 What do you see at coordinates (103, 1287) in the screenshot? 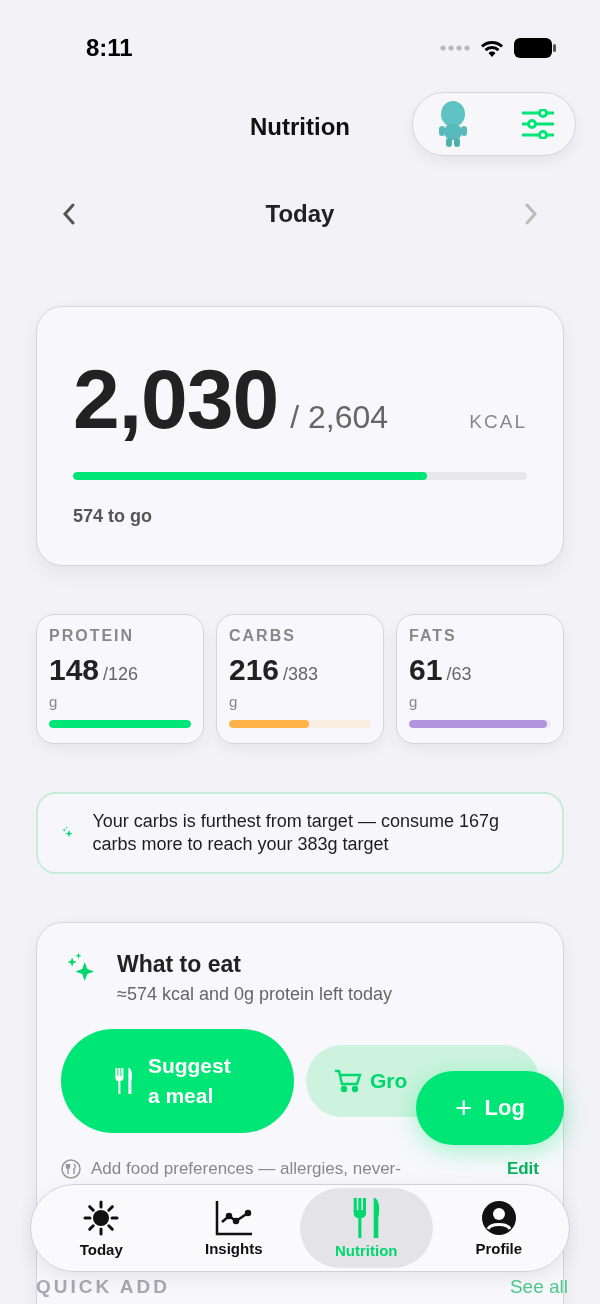
I see `quick-add-title: QUICK ADD` at bounding box center [103, 1287].